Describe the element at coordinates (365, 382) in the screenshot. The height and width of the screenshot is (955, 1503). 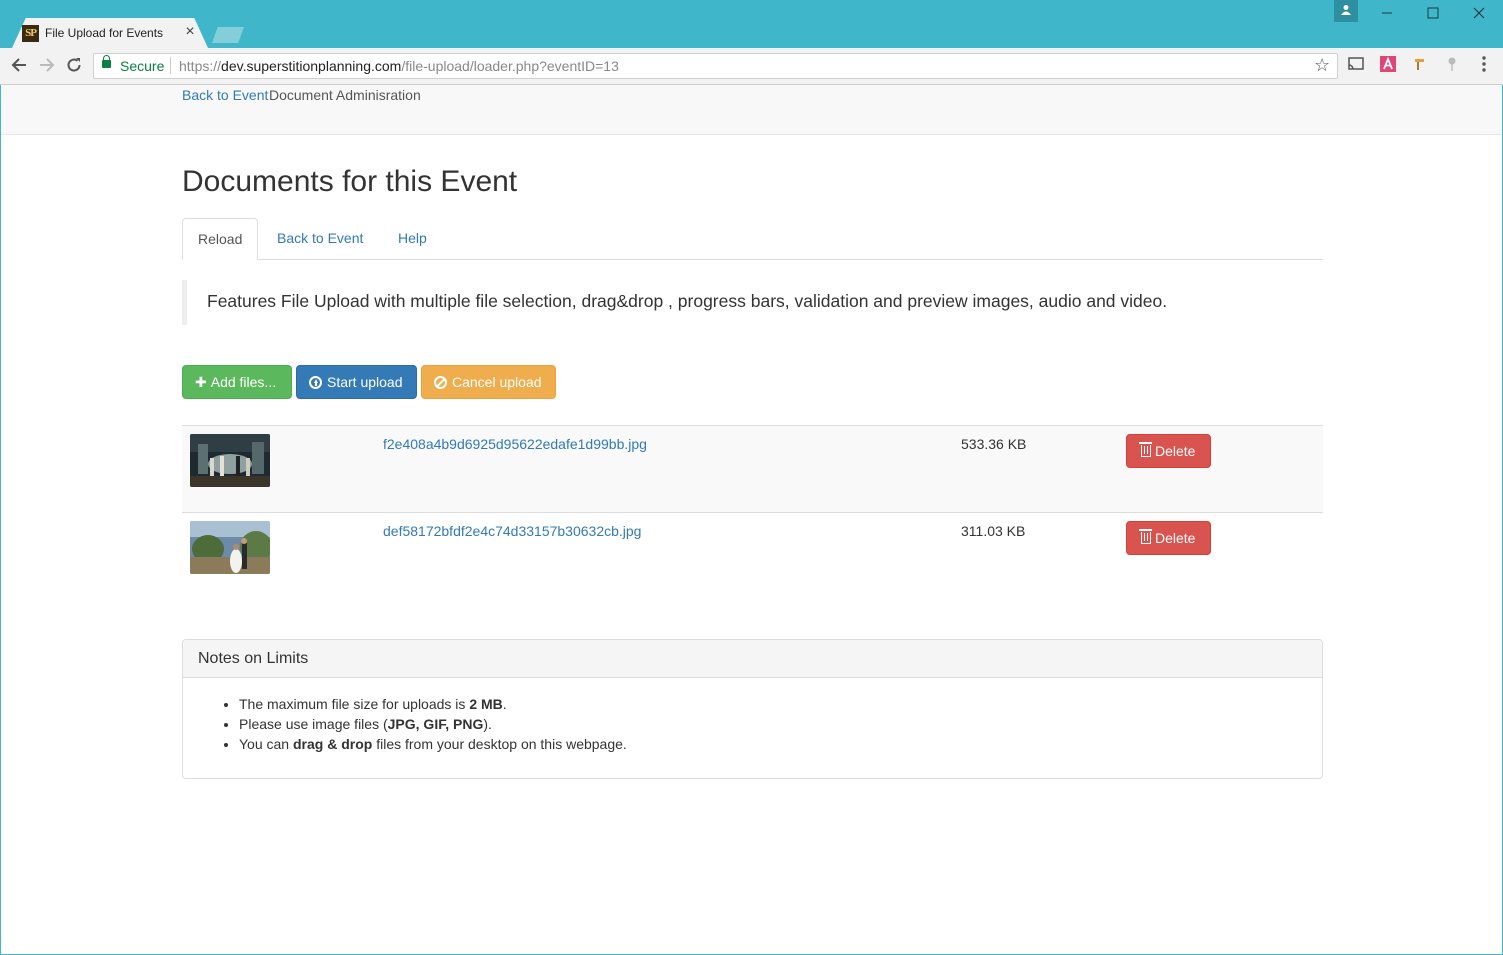
I see `start-upload-label: Start upload` at that location.